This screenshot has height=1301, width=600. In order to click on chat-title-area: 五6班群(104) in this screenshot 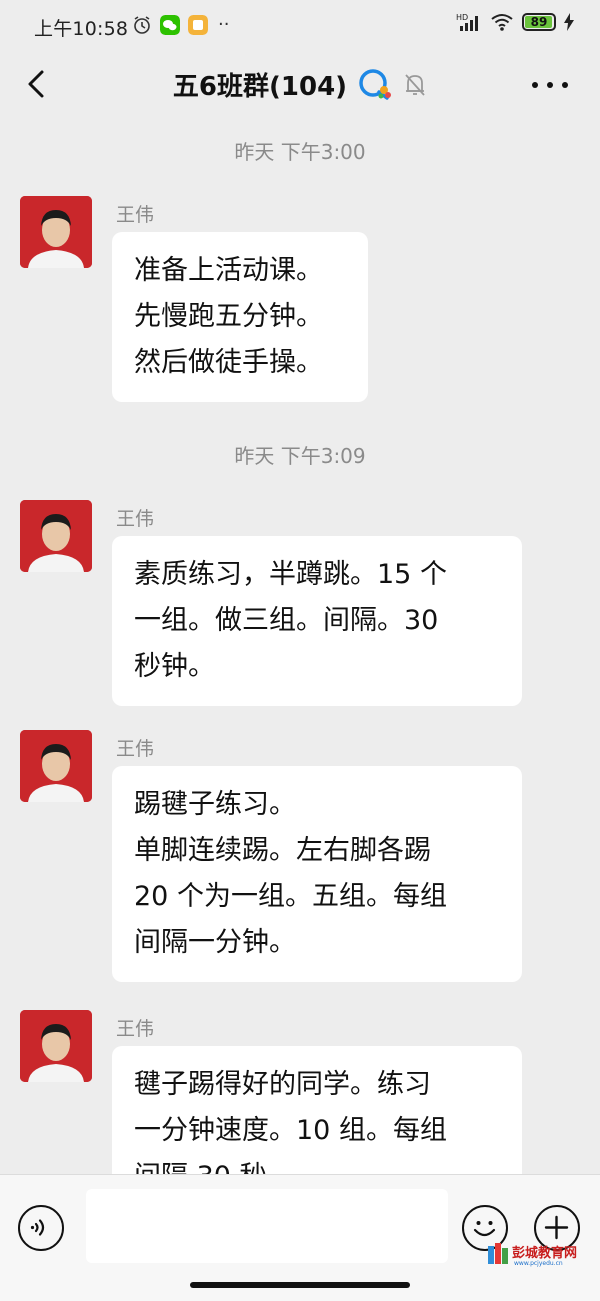, I will do `click(300, 84)`.